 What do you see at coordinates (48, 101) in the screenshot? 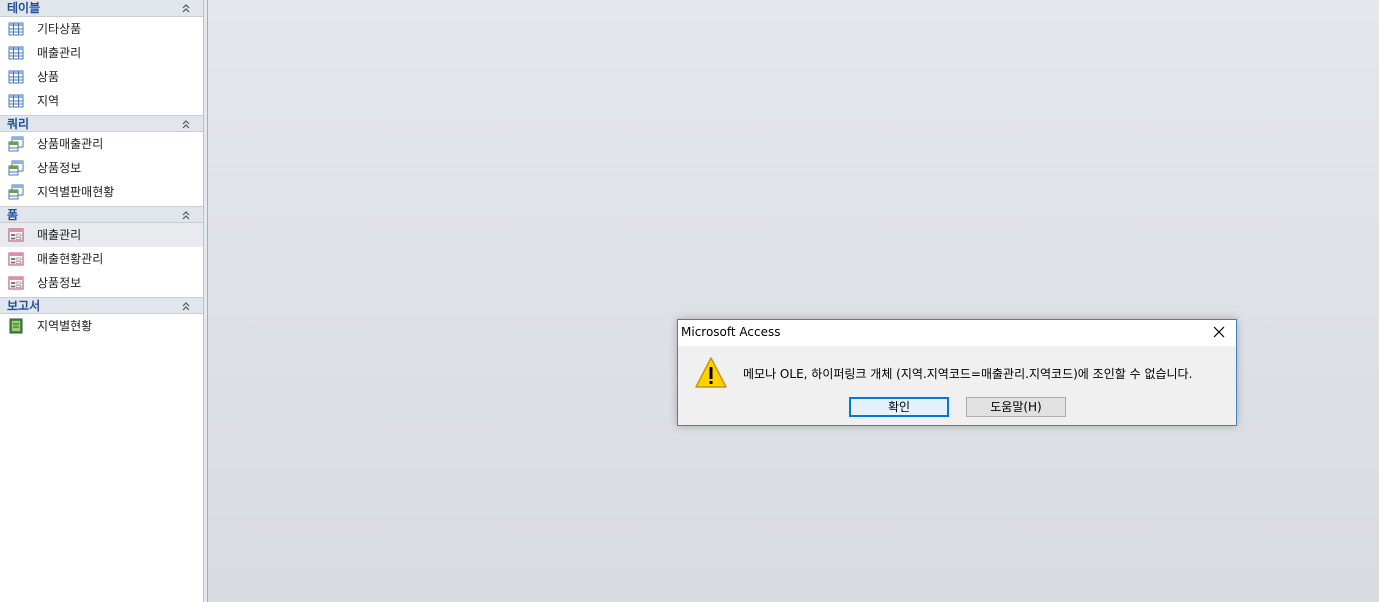
I see `nav-item-label: 지역` at bounding box center [48, 101].